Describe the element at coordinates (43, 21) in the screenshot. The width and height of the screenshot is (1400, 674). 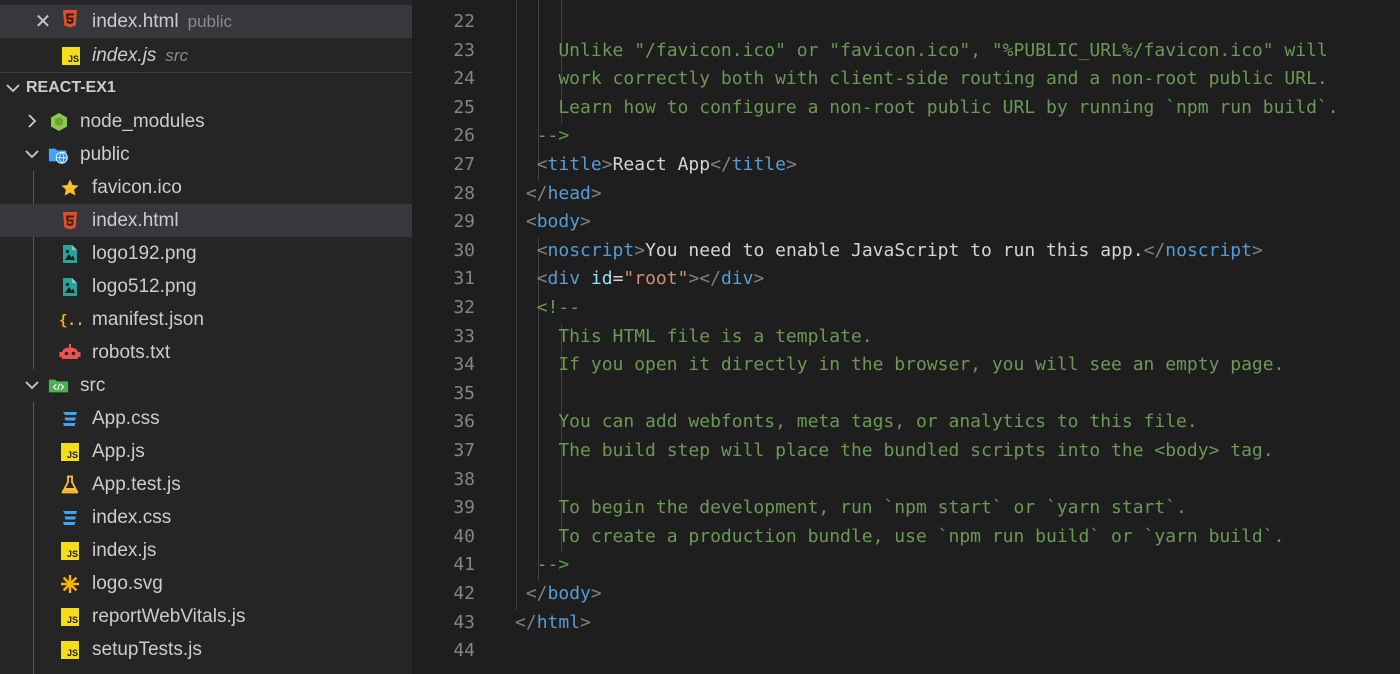
I see `close-icon: ✕` at that location.